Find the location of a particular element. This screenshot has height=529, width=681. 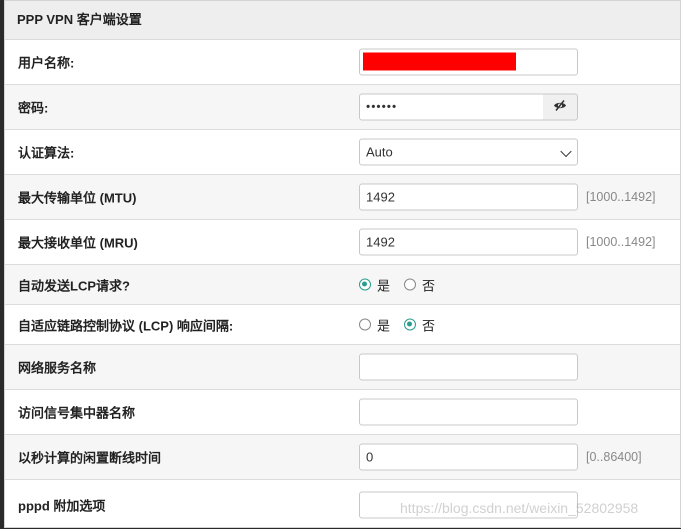

idle-timeout-range-hint: [0..86400] is located at coordinates (614, 457).